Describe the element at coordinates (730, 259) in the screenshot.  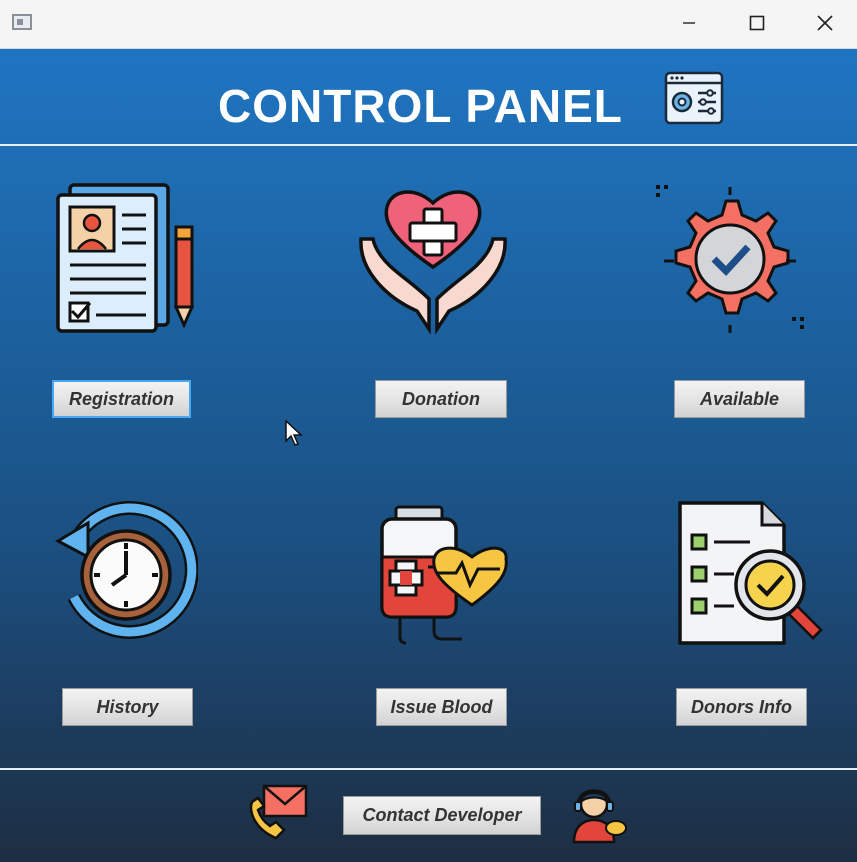
I see `gear-check-icon` at that location.